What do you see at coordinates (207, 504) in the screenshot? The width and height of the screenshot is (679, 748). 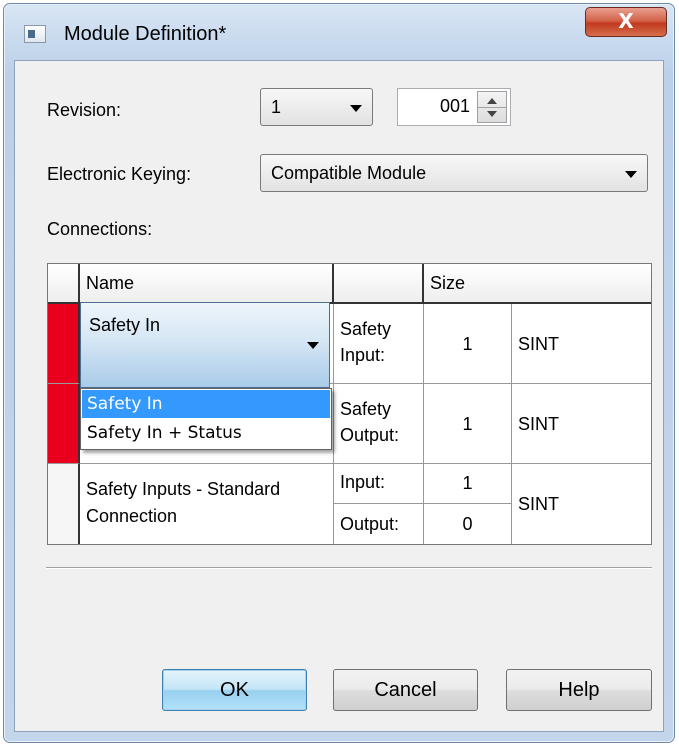 I see `row-3-name: Safety Inputs - Standard Connection` at bounding box center [207, 504].